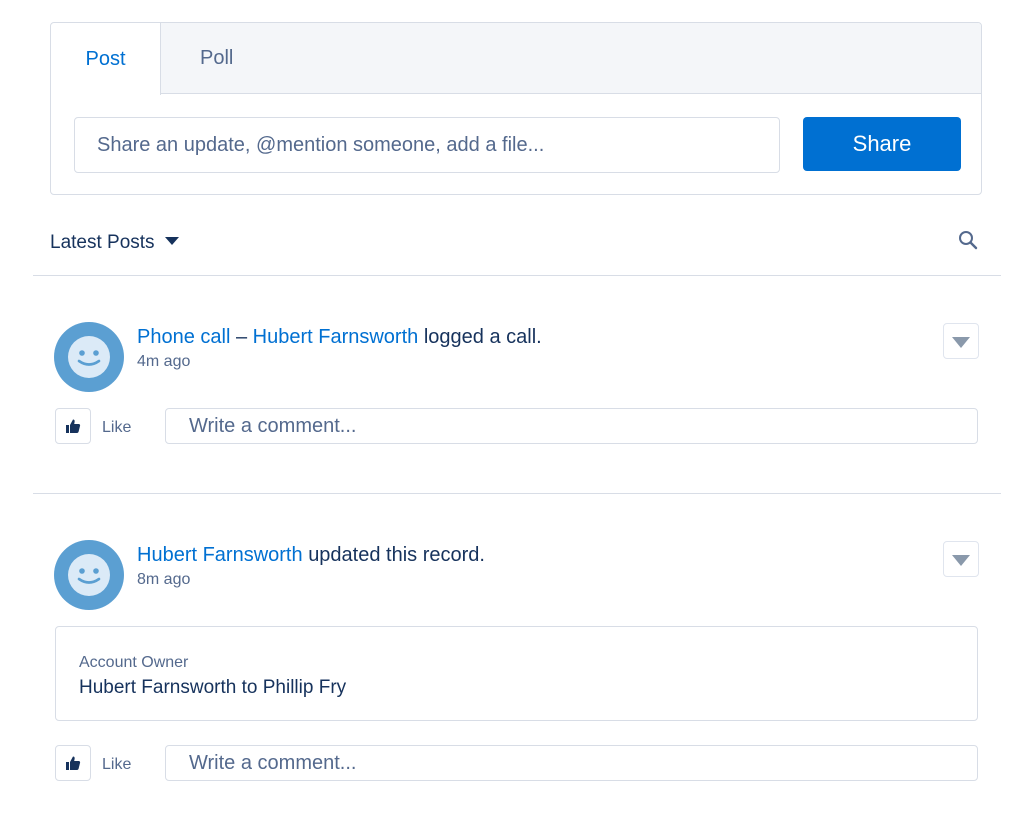 The height and width of the screenshot is (830, 1034). What do you see at coordinates (171, 240) in the screenshot?
I see `dropdown-caret-icon` at bounding box center [171, 240].